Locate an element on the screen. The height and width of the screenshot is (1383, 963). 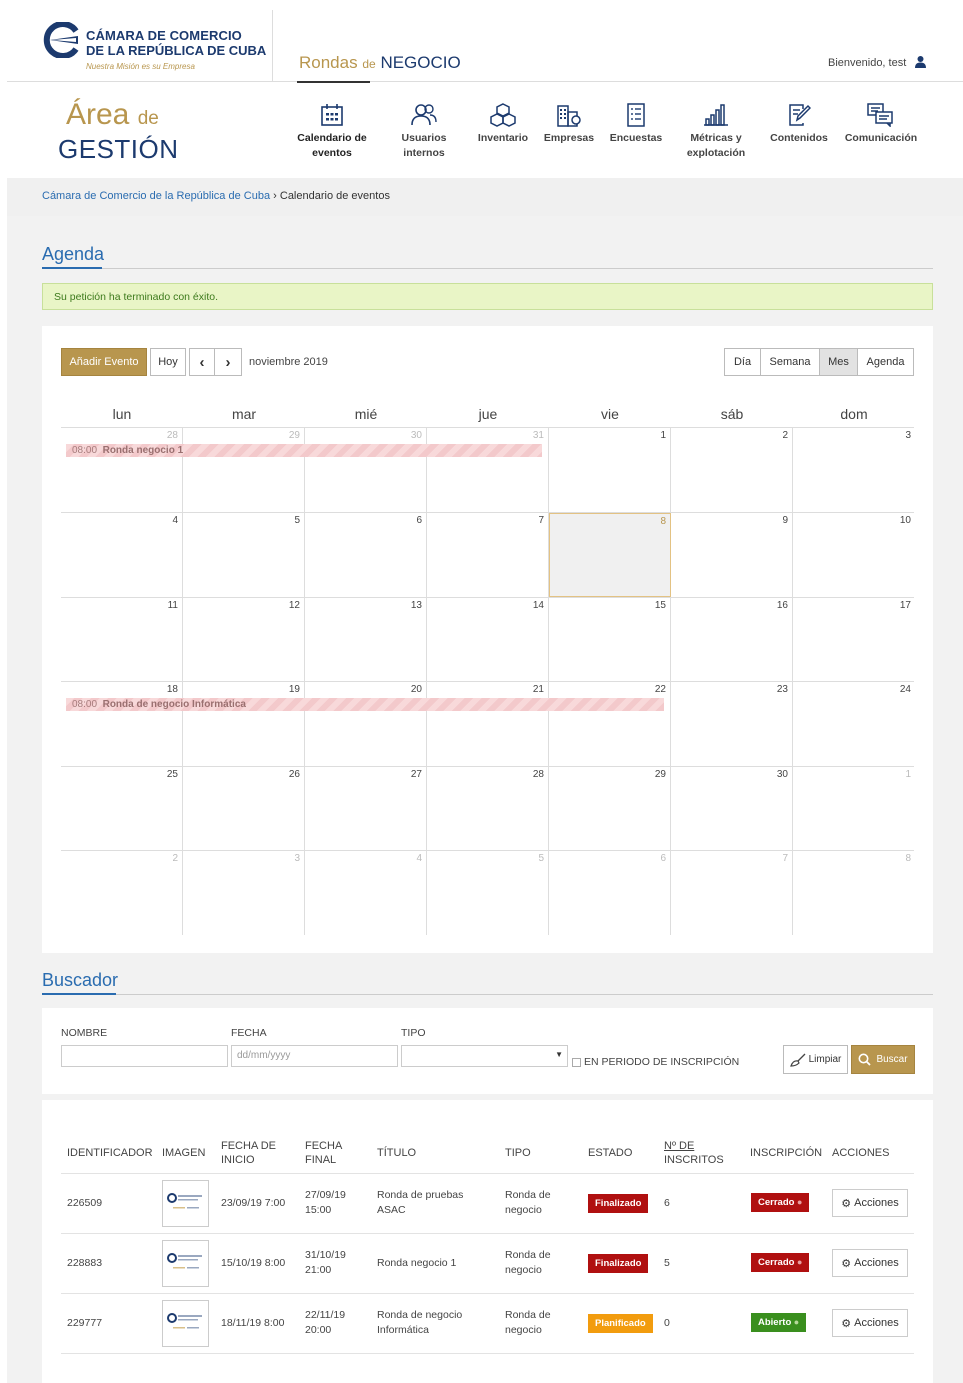
calendar-event: 08:00 Ronda de negocio Informática is located at coordinates (365, 704).